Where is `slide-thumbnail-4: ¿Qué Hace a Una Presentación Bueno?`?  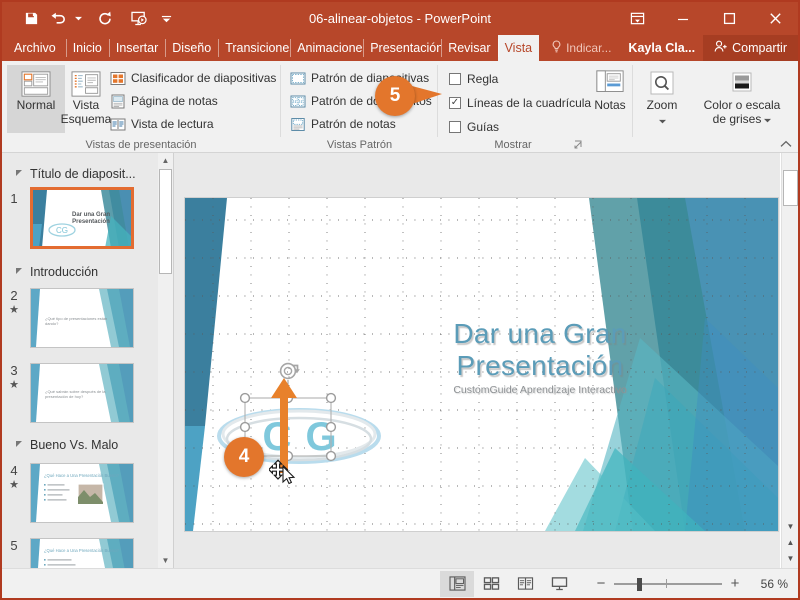 slide-thumbnail-4: ¿Qué Hace a Una Presentación Bueno? is located at coordinates (82, 493).